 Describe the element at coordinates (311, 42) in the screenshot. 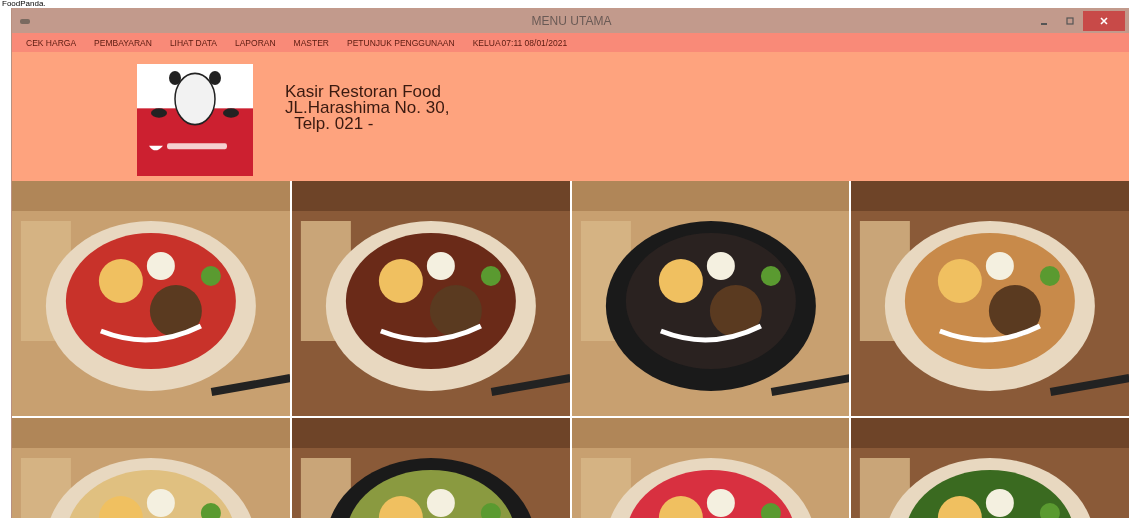

I see `menu-item: MASTER` at that location.